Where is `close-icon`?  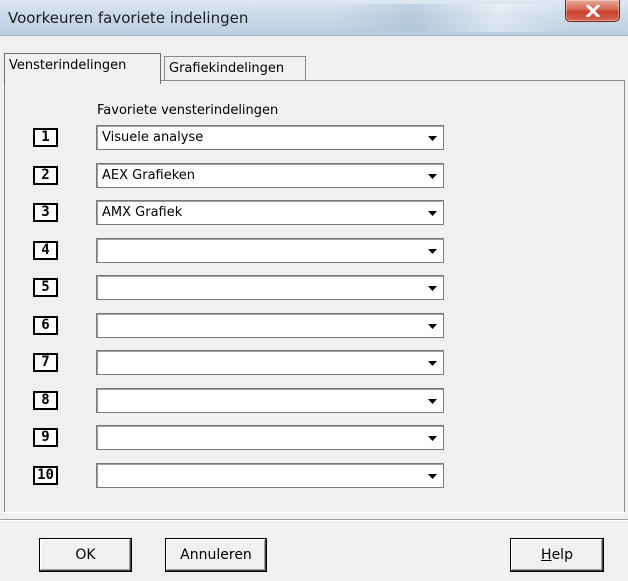
close-icon is located at coordinates (593, 11).